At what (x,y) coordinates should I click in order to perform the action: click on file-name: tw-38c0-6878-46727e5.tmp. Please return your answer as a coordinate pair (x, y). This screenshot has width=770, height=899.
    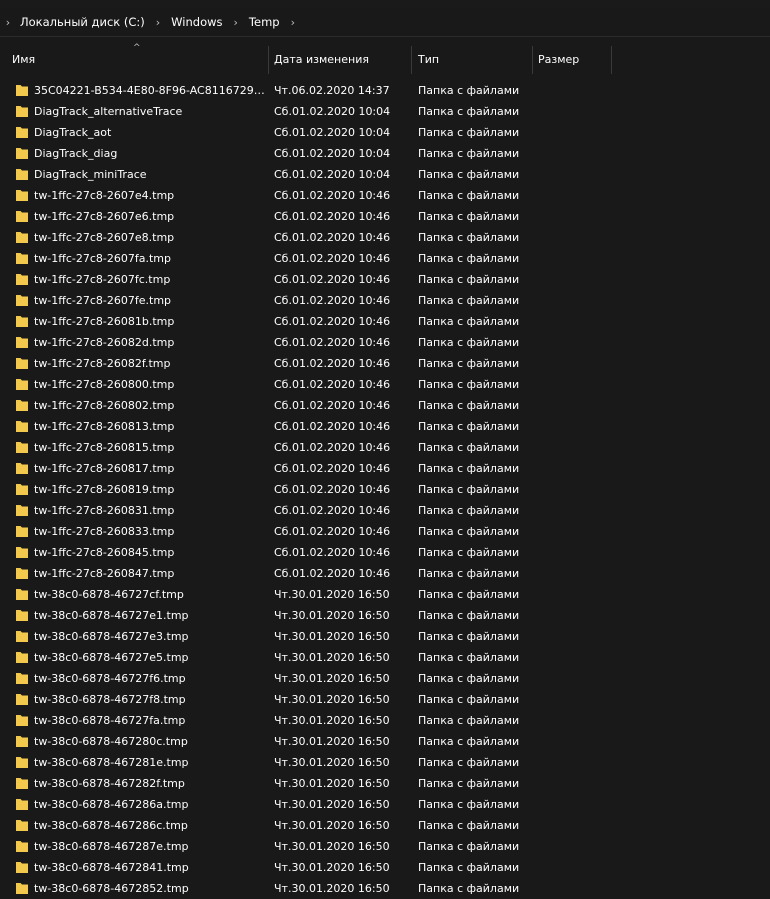
    Looking at the image, I should click on (111, 657).